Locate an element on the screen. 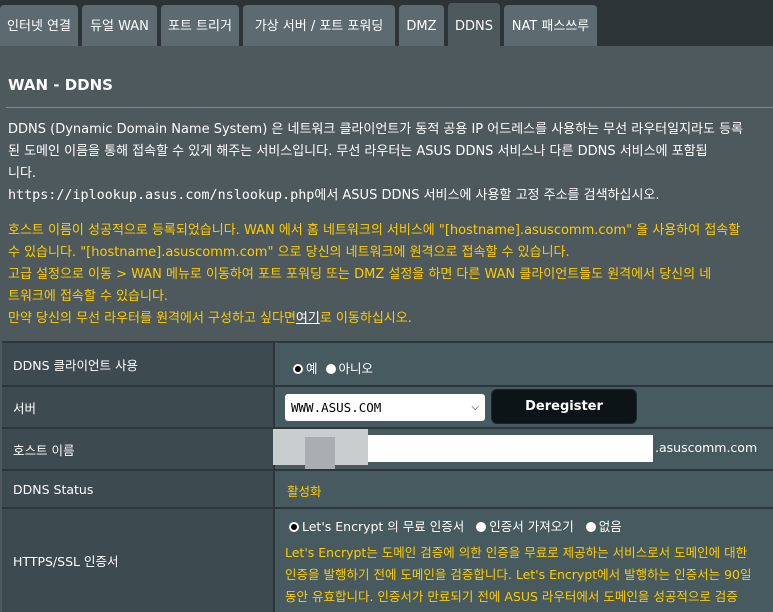  hostname-suffix: .asuscomm.com is located at coordinates (706, 447).